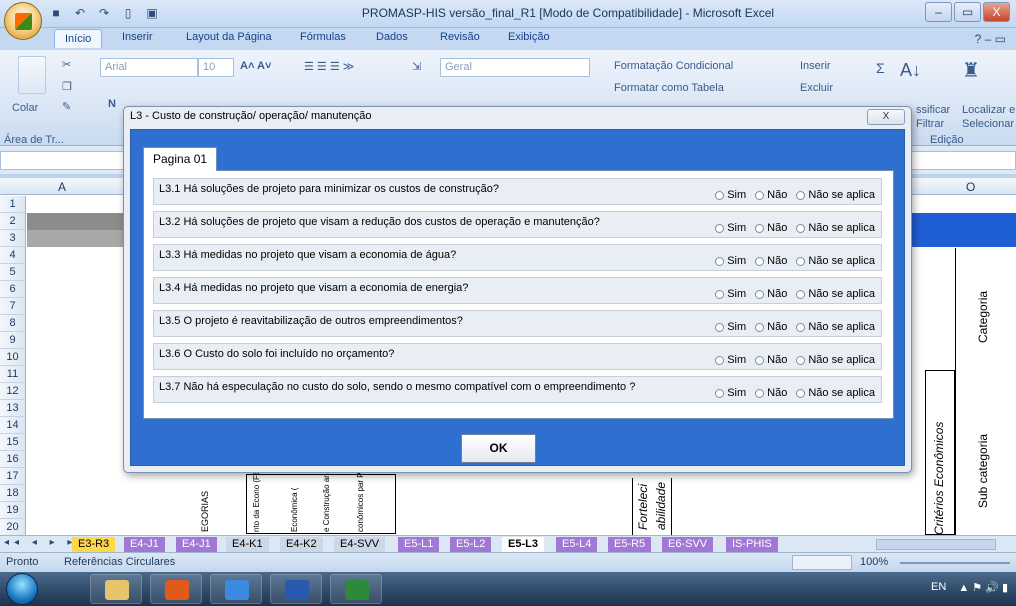  I want to click on tab-pagina-01: Pagina 01, so click(180, 159).